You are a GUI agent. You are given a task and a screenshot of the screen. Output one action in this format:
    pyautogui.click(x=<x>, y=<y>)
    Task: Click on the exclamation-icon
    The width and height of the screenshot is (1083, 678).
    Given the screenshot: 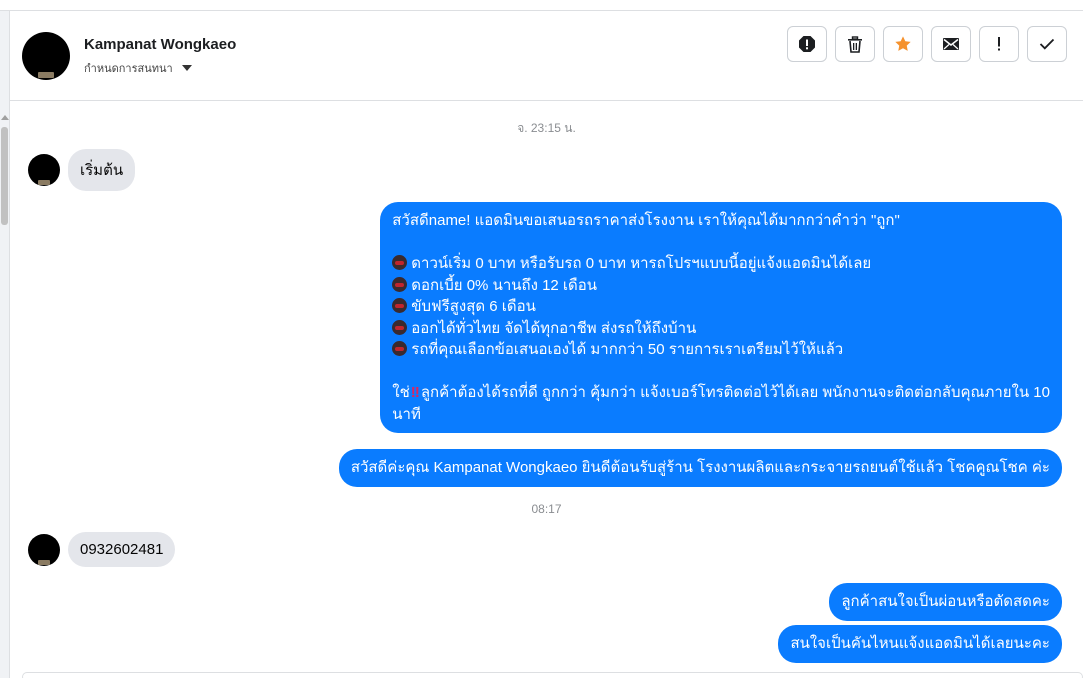 What is the action you would take?
    pyautogui.click(x=999, y=44)
    